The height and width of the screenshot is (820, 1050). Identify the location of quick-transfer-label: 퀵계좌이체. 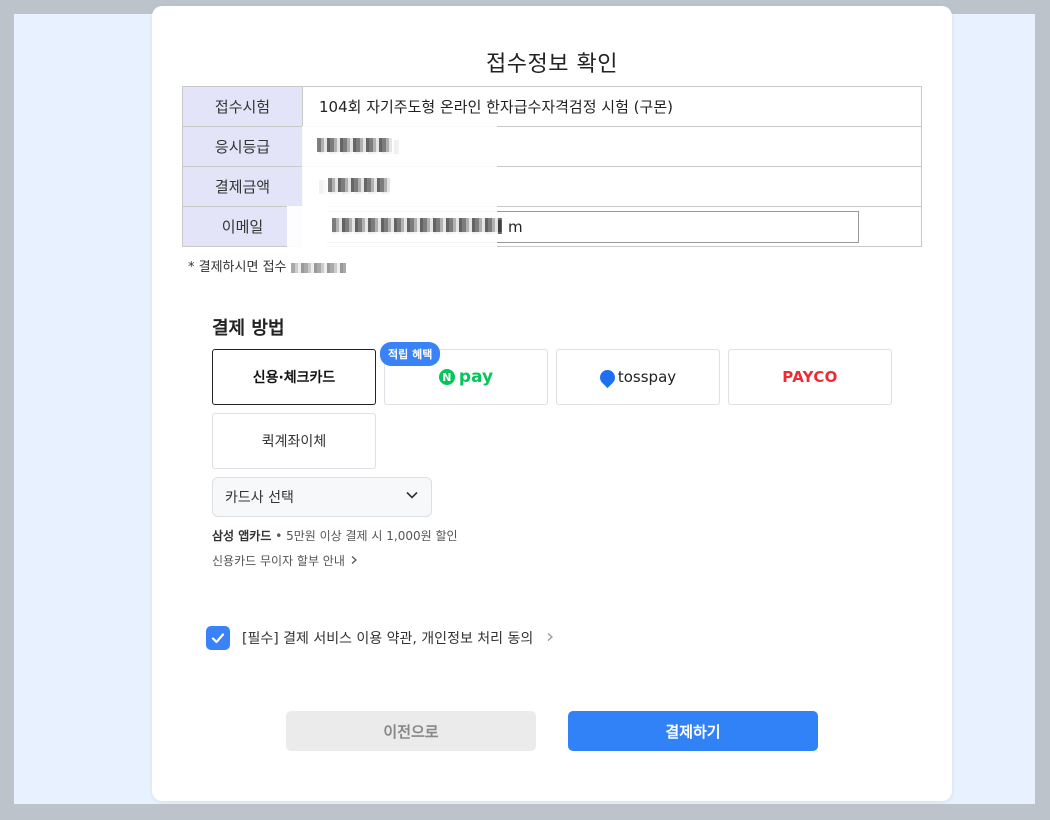
(294, 442).